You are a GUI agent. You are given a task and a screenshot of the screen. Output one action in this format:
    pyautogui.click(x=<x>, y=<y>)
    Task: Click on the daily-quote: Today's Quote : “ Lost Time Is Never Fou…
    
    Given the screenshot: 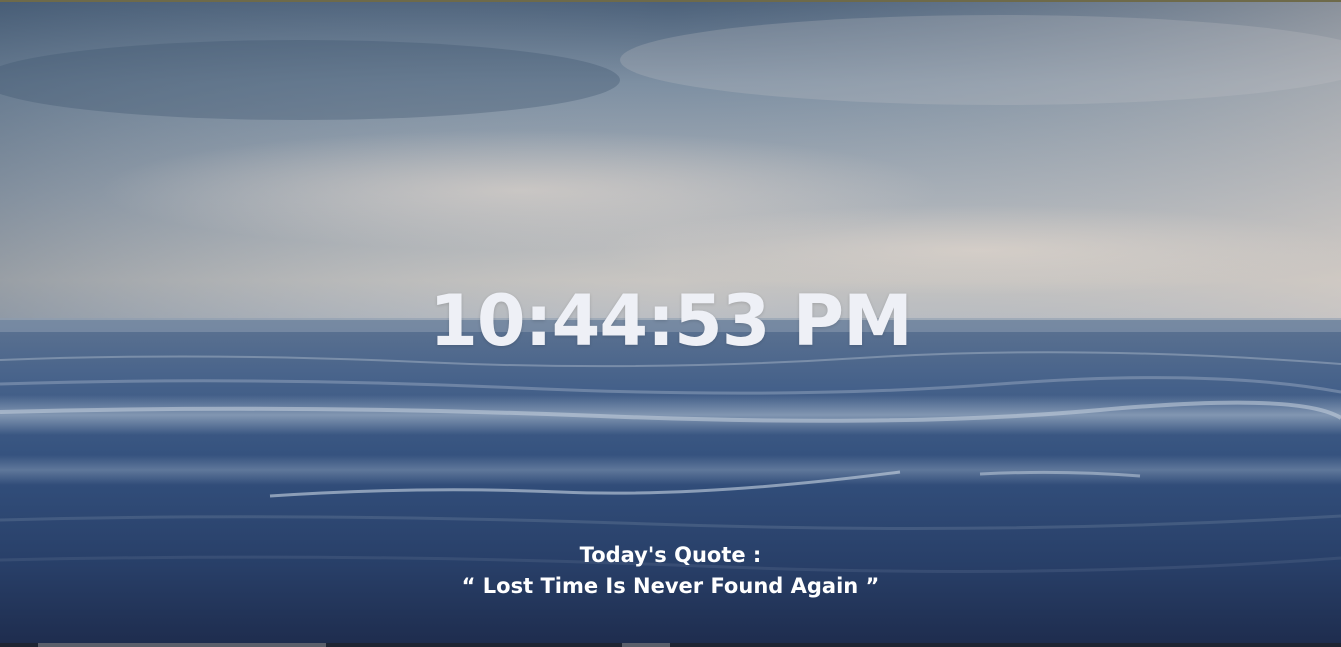 What is the action you would take?
    pyautogui.click(x=670, y=571)
    